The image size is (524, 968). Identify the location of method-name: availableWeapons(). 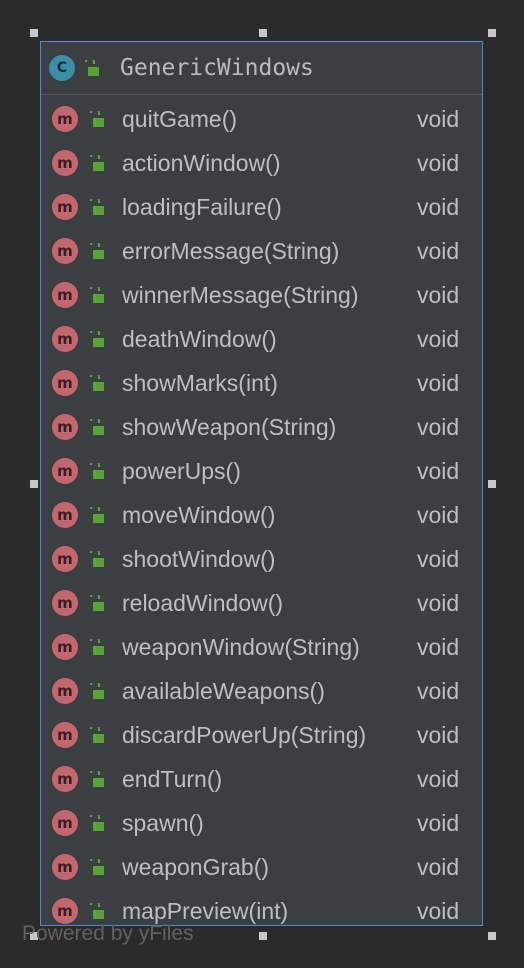
(223, 690).